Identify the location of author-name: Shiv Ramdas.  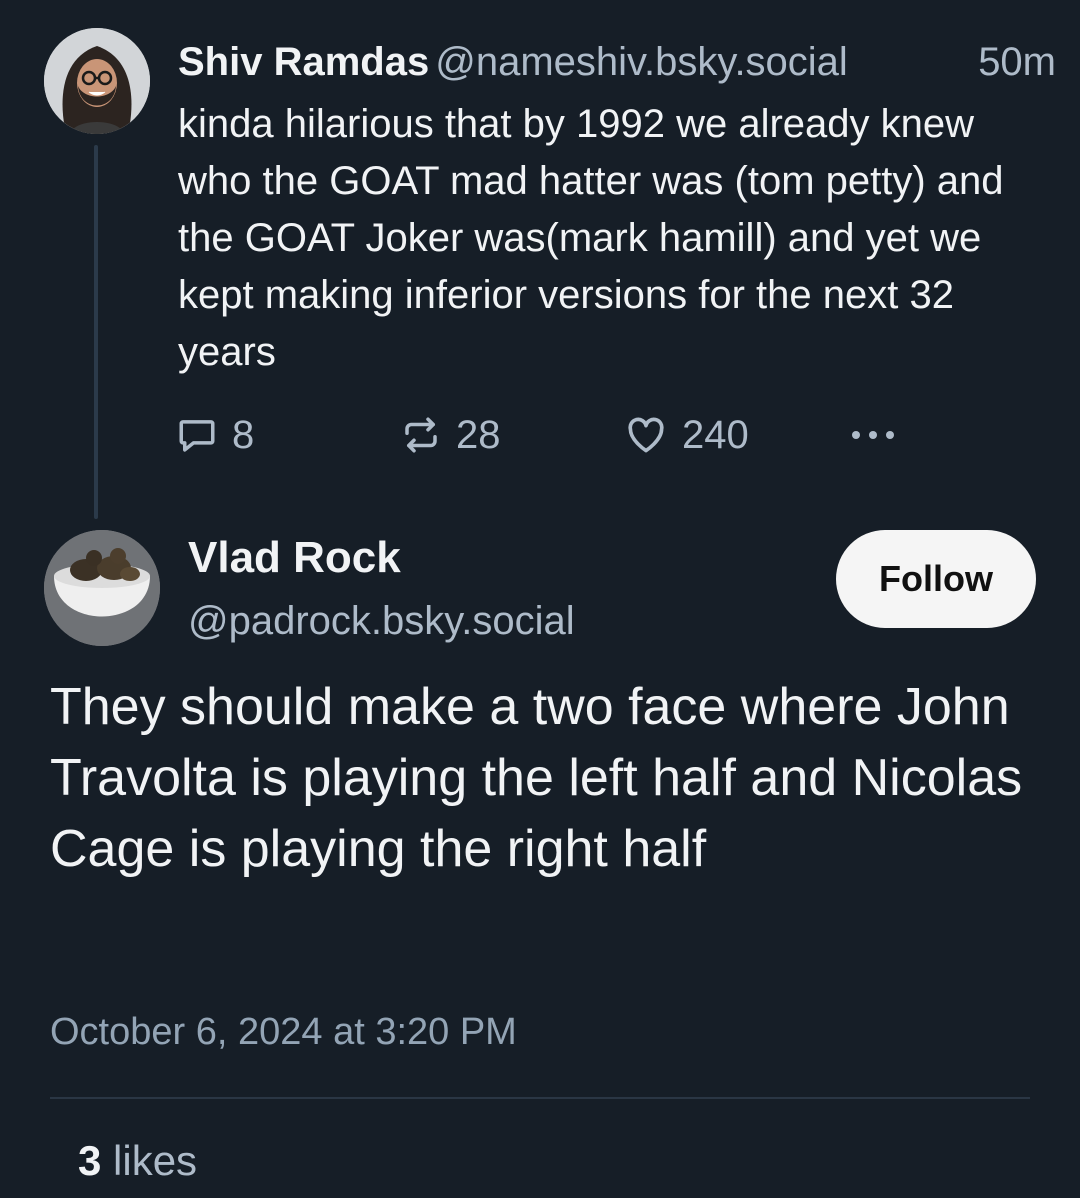
(303, 62).